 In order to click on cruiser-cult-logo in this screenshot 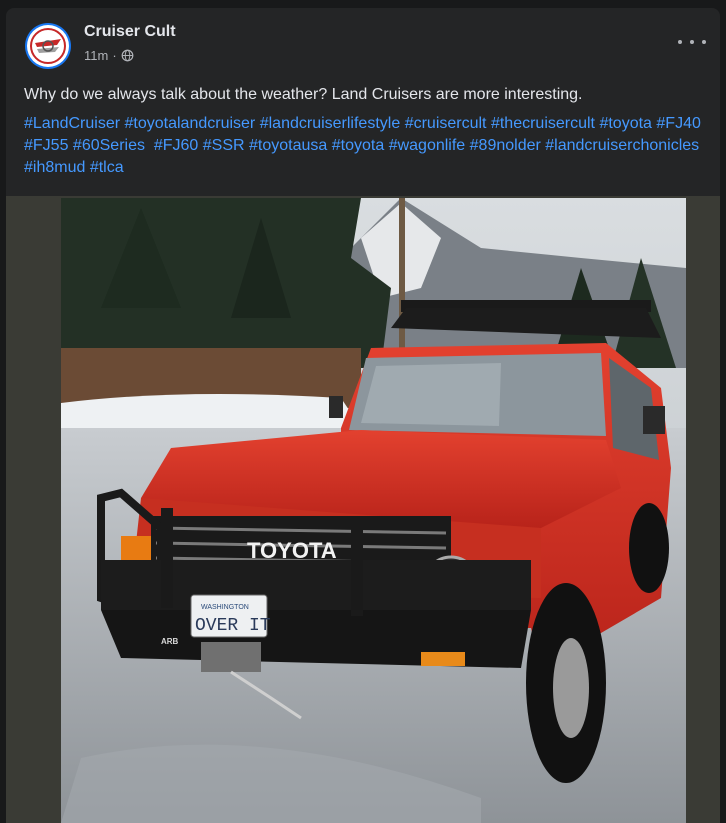, I will do `click(48, 46)`.